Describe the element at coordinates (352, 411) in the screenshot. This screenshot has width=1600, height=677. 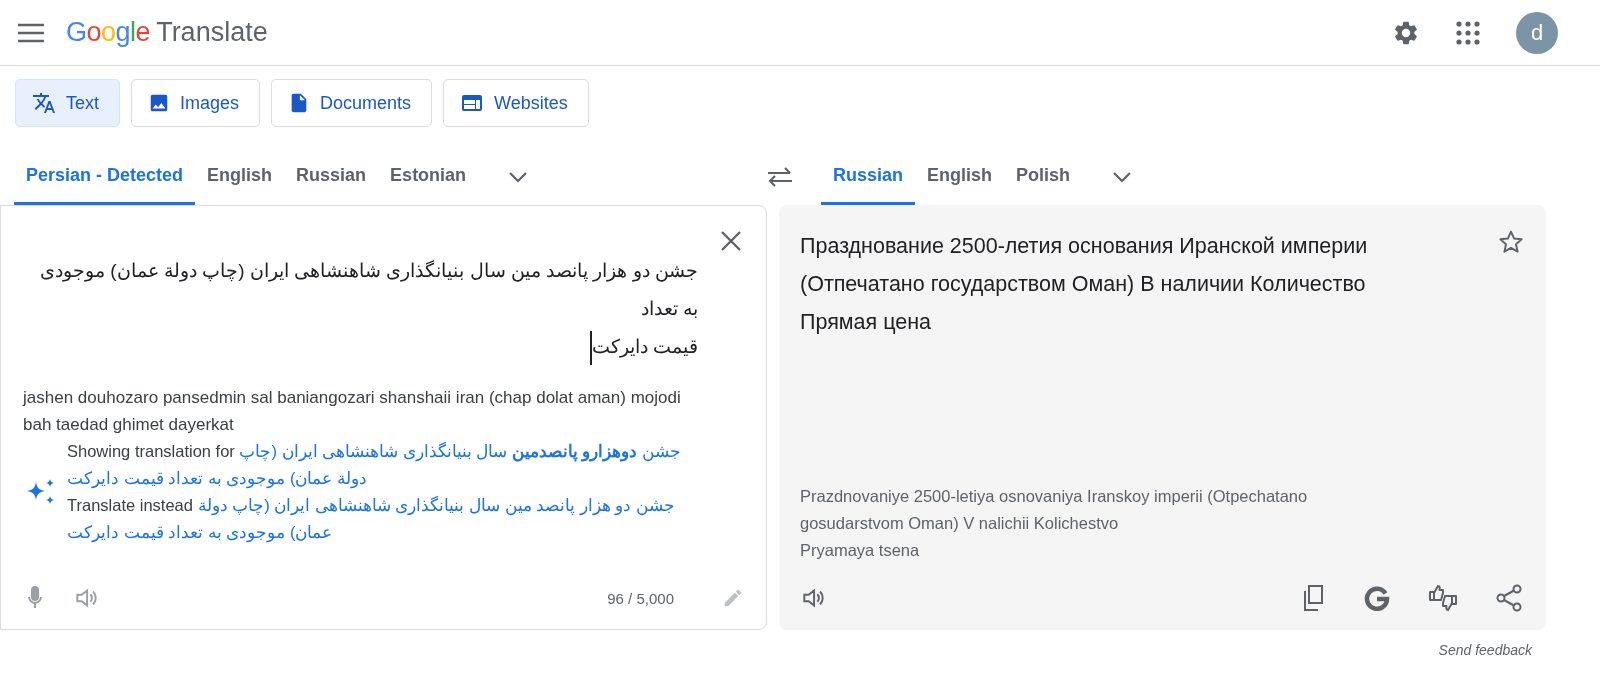
I see `transliteration: jashen douhozaro pansedmin sal baniangozari shanshaii iran (chap dolat aman) mojodi bah taedad ghimet dayerkat` at that location.